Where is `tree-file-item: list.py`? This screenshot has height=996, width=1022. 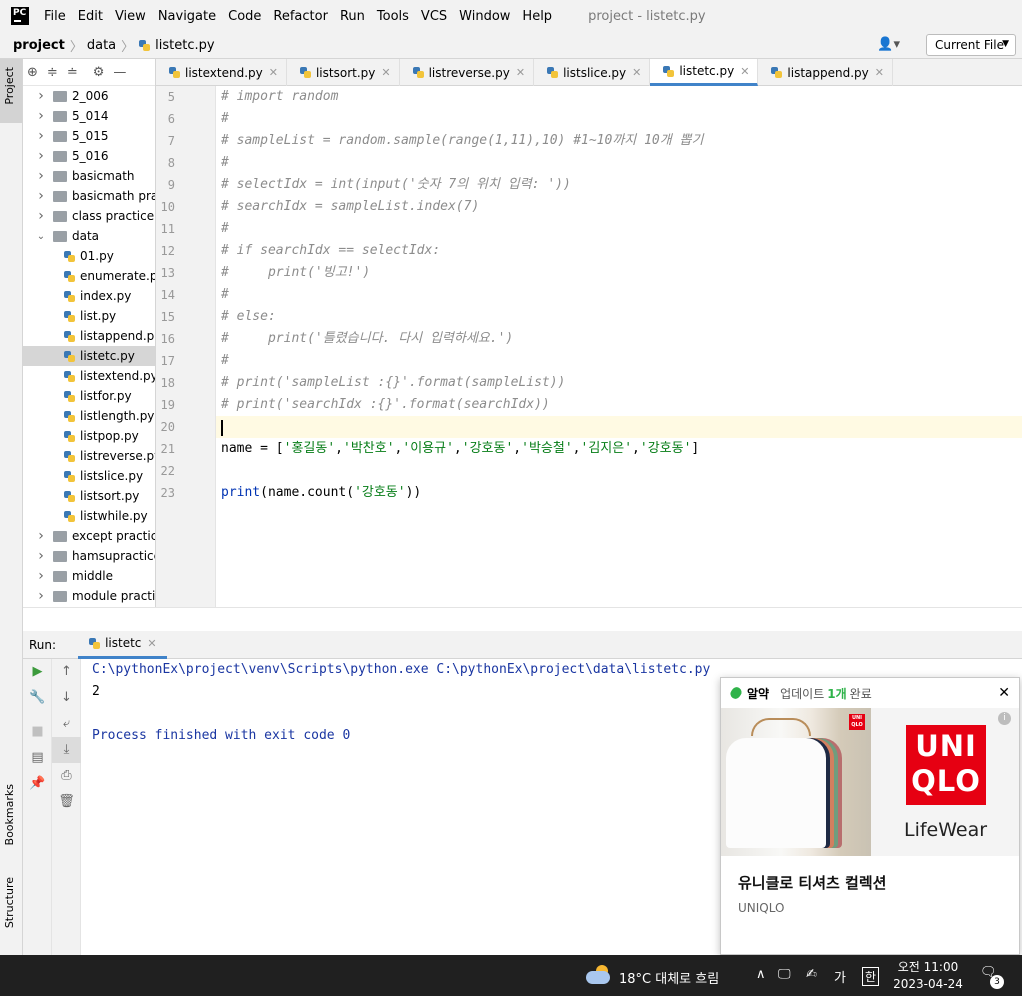 tree-file-item: list.py is located at coordinates (89, 316).